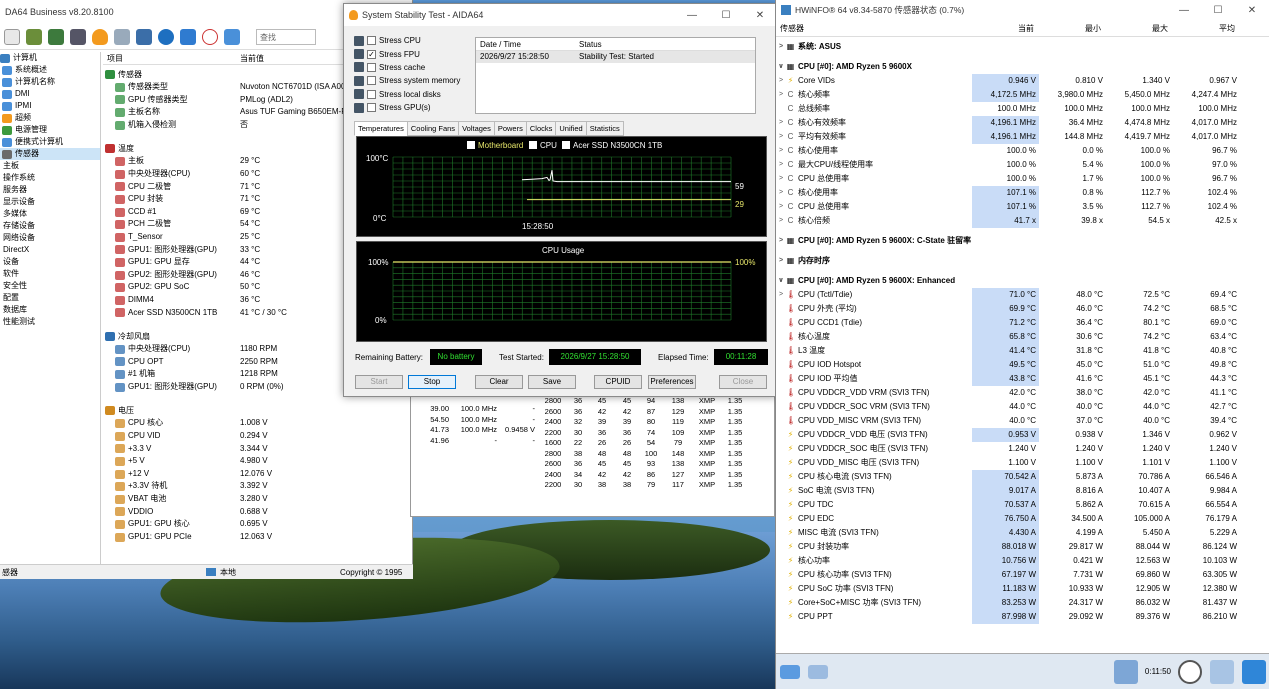 This screenshot has height=689, width=1269. Describe the element at coordinates (78, 36) in the screenshot. I see `cpu-icon` at that location.